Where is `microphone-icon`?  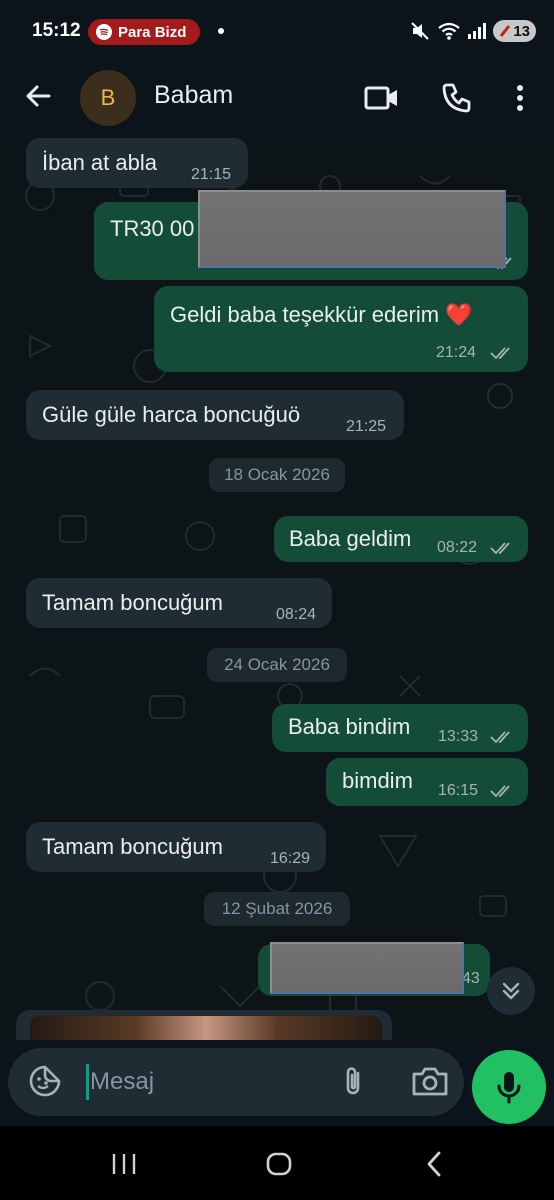
microphone-icon is located at coordinates (509, 1088).